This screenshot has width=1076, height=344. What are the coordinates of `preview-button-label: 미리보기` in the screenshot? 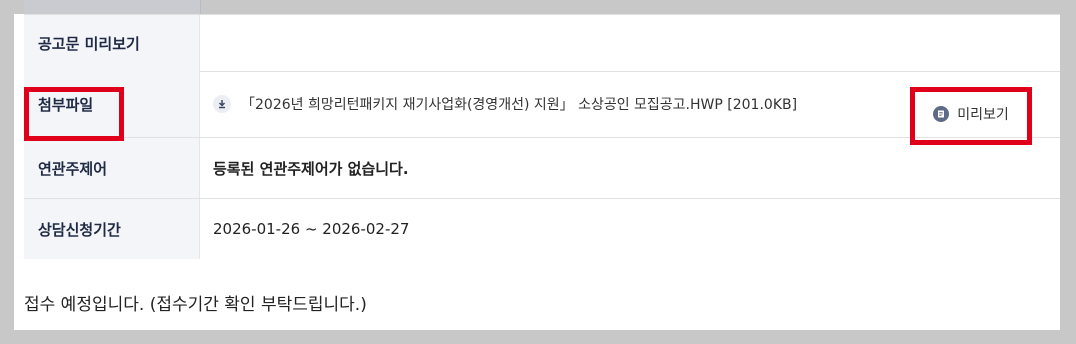 It's located at (983, 115).